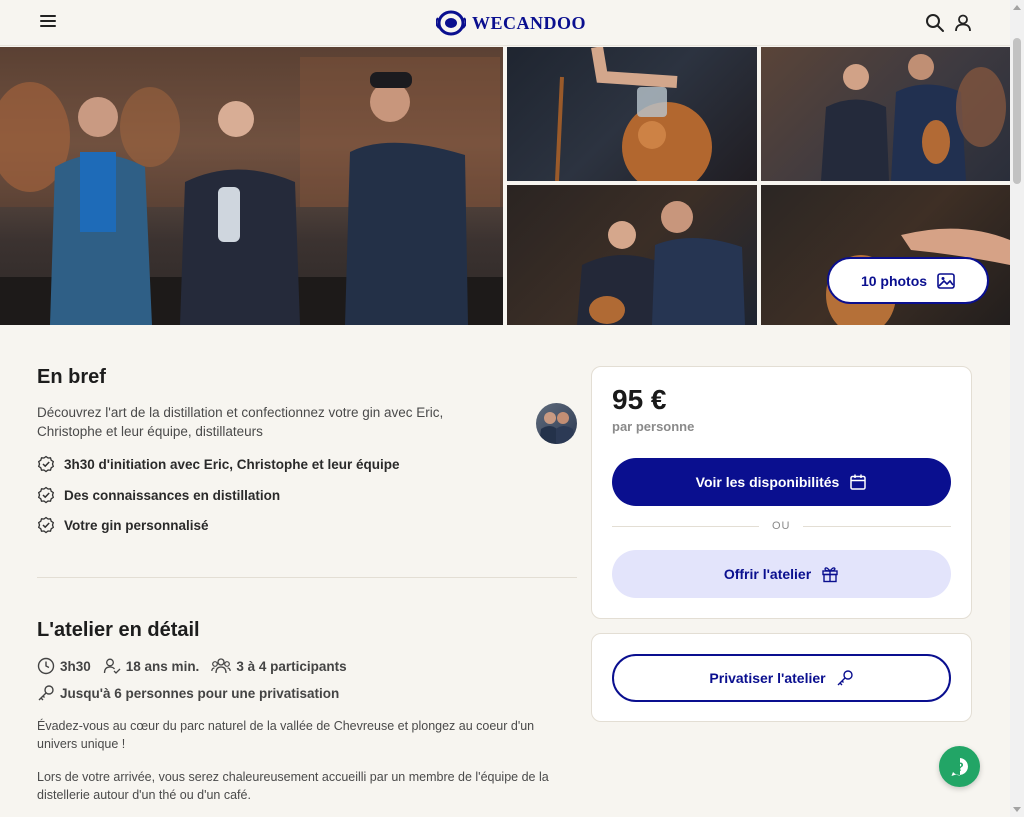  What do you see at coordinates (136, 525) in the screenshot?
I see `brief-bullet-text: Votre gin personnalisé` at bounding box center [136, 525].